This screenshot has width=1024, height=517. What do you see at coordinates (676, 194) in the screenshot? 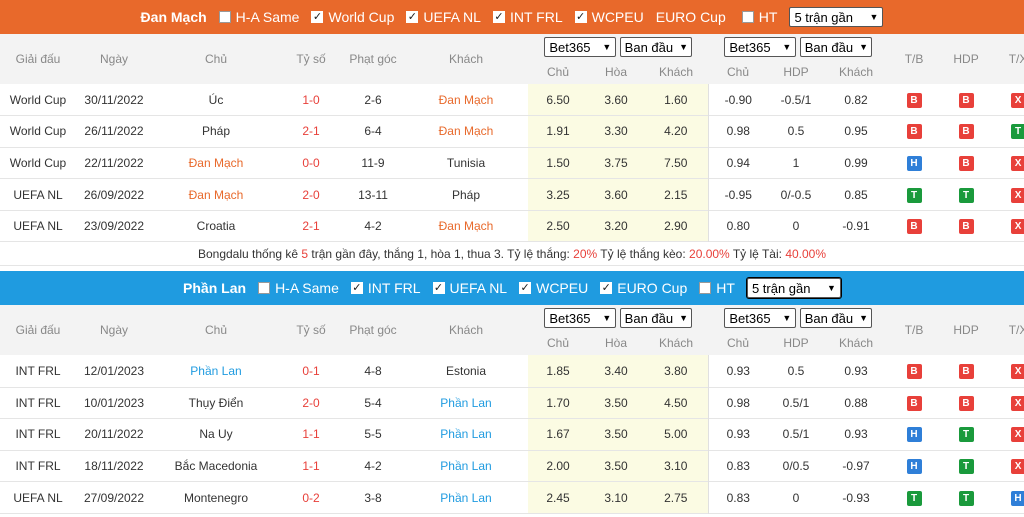
I see `odds-away-cell: 2.15` at bounding box center [676, 194].